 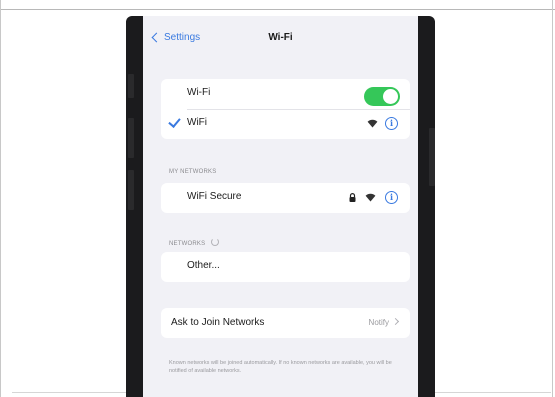 I want to click on wifi-toggle-label: Wi-Fi, so click(x=199, y=92).